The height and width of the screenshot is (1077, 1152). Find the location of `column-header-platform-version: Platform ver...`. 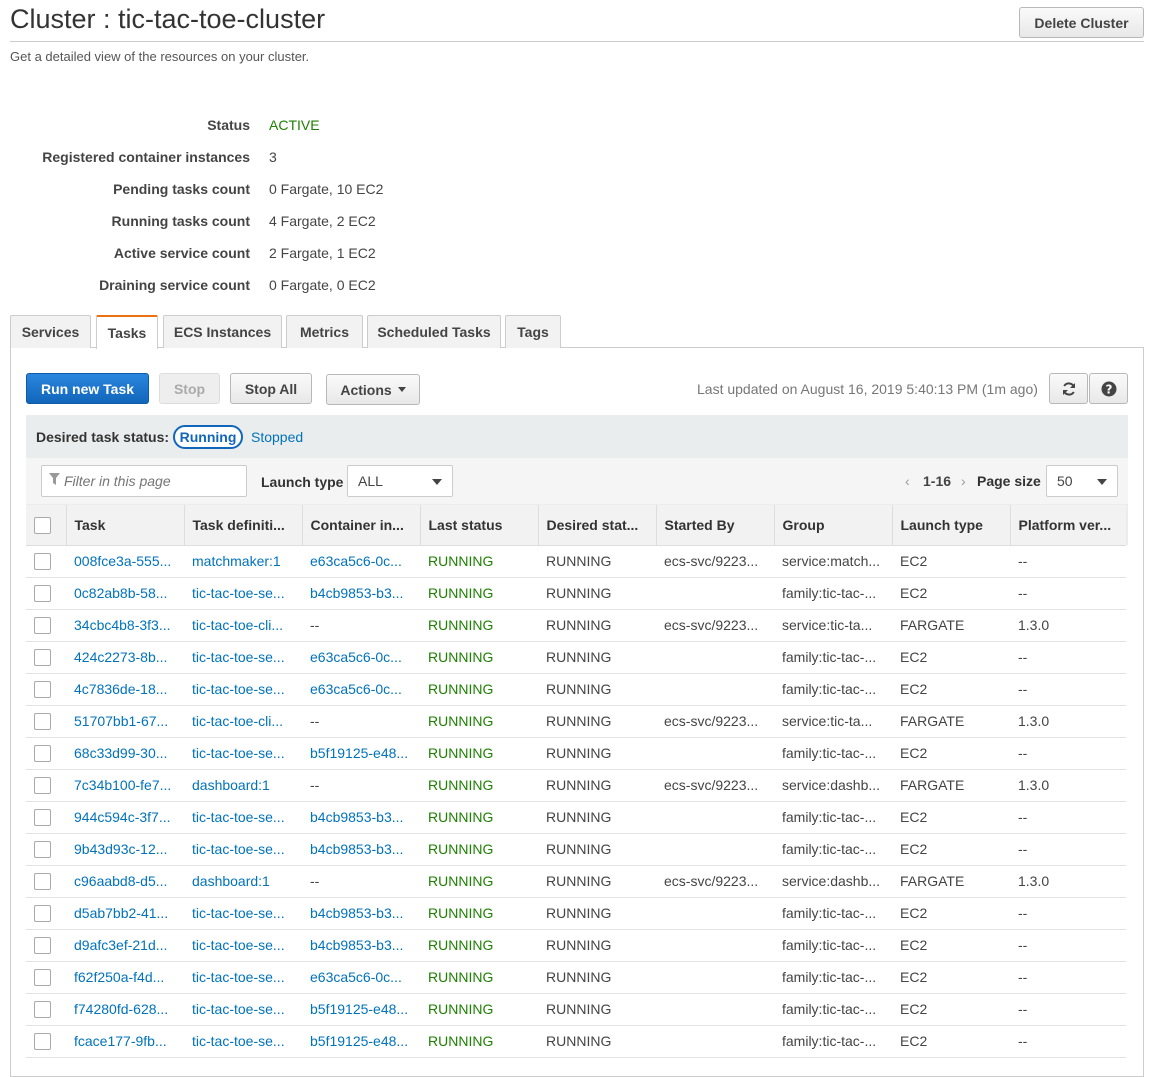

column-header-platform-version: Platform ver... is located at coordinates (1068, 525).